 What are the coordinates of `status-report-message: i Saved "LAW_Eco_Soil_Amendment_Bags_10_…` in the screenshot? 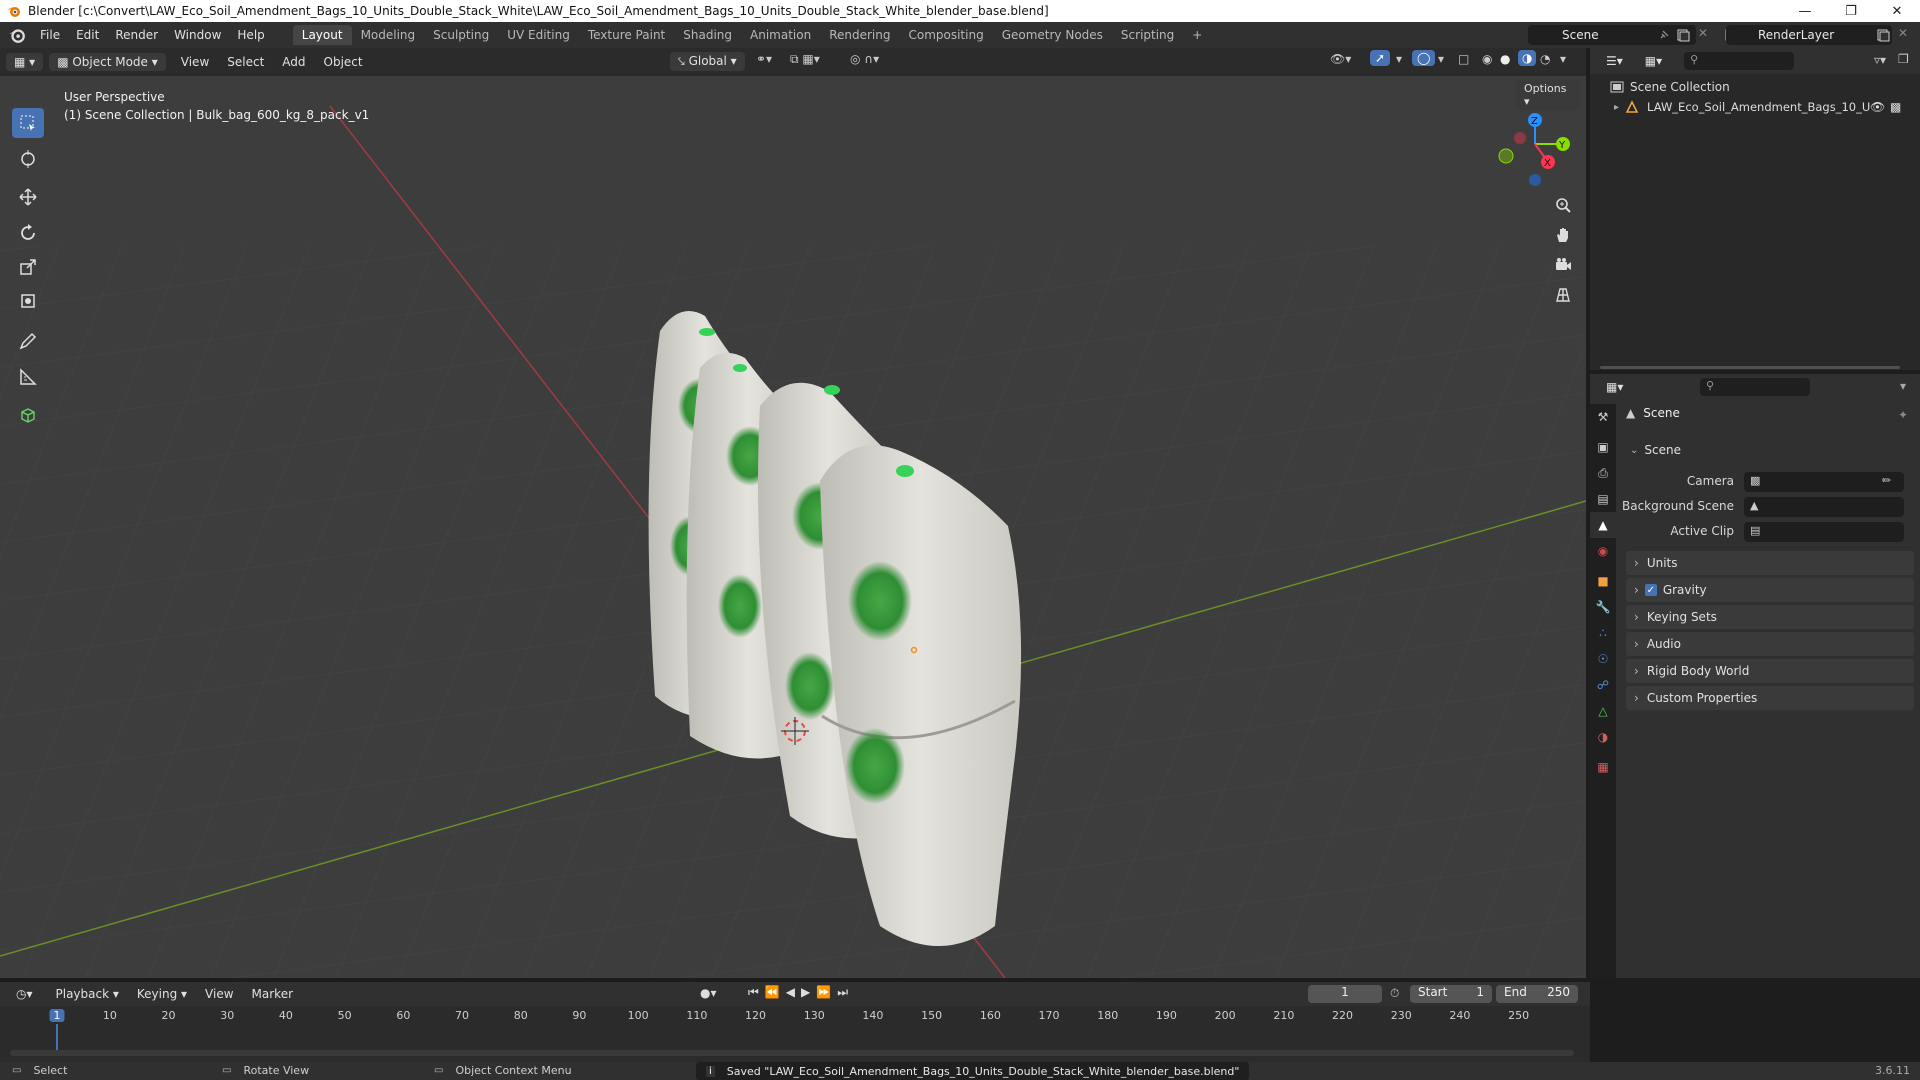 It's located at (973, 1071).